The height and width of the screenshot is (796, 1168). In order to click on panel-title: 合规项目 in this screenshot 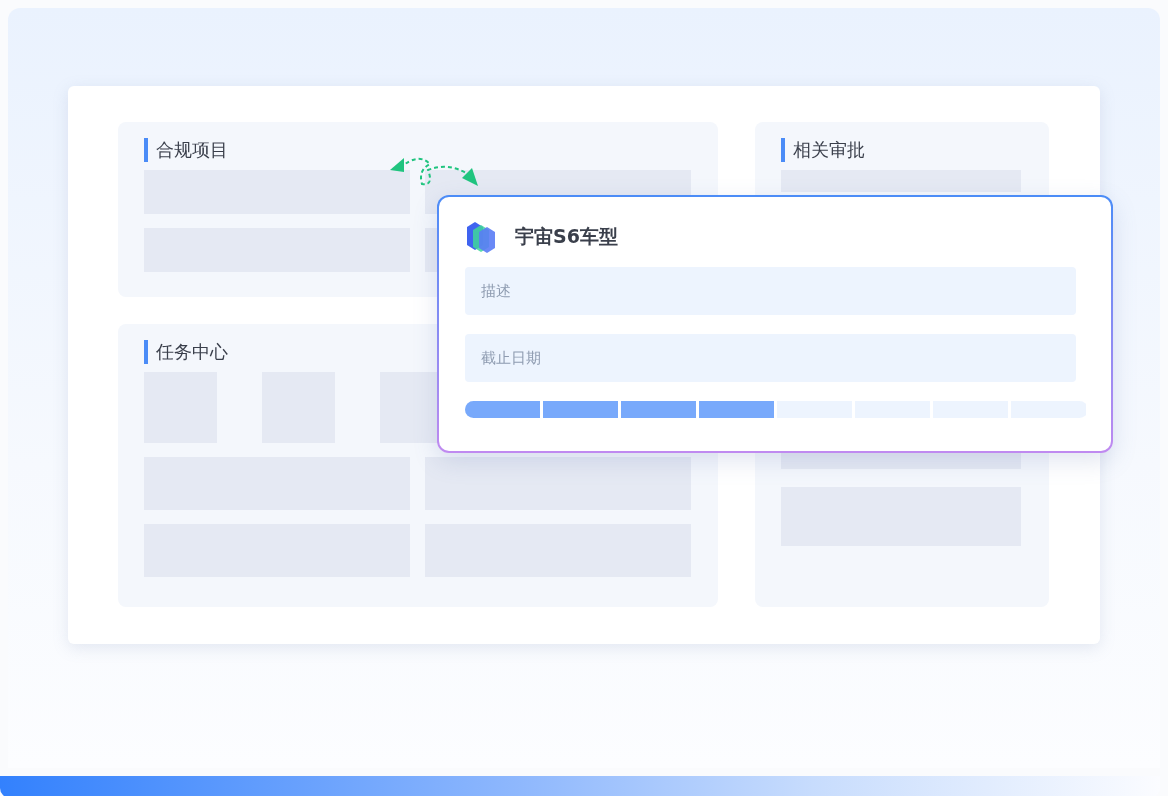, I will do `click(186, 150)`.